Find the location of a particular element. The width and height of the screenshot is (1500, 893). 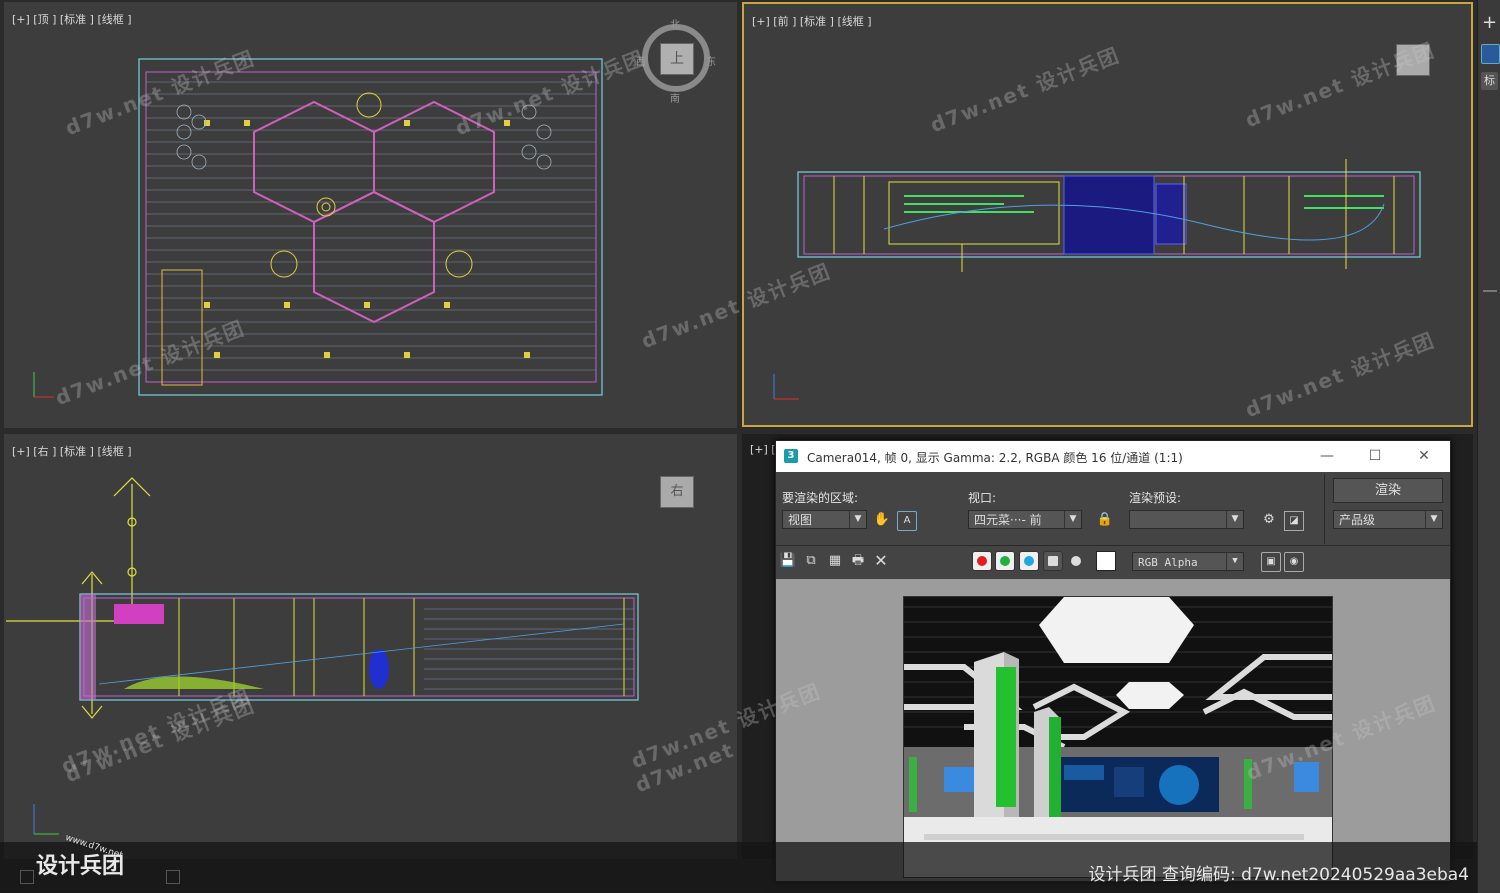

lock-icon: 🔒 is located at coordinates (1105, 520).